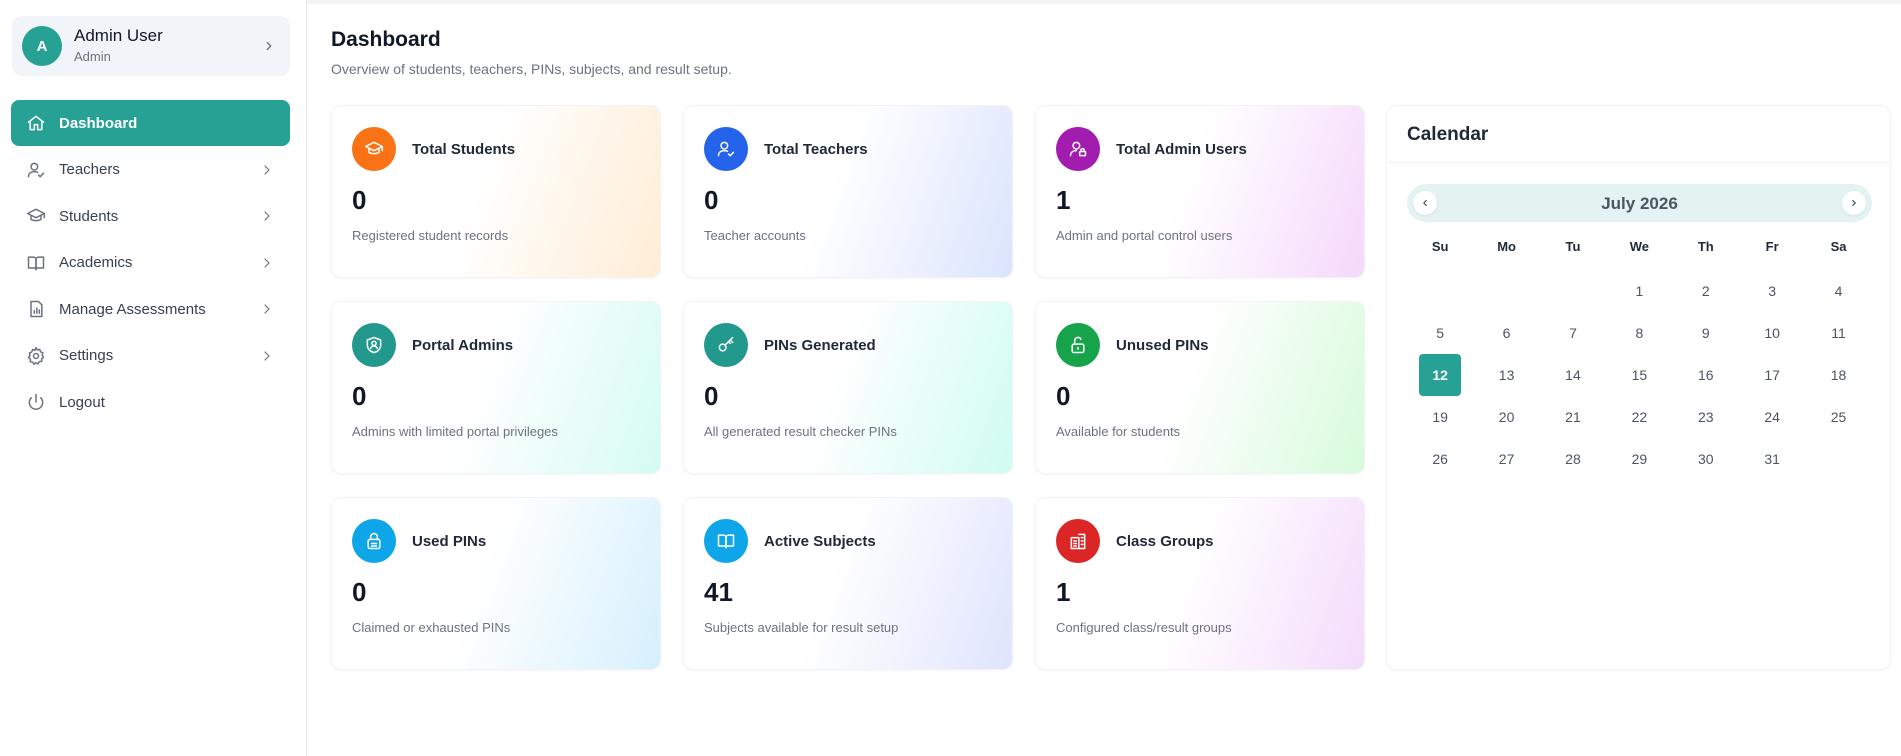  I want to click on report-chart-icon, so click(36, 309).